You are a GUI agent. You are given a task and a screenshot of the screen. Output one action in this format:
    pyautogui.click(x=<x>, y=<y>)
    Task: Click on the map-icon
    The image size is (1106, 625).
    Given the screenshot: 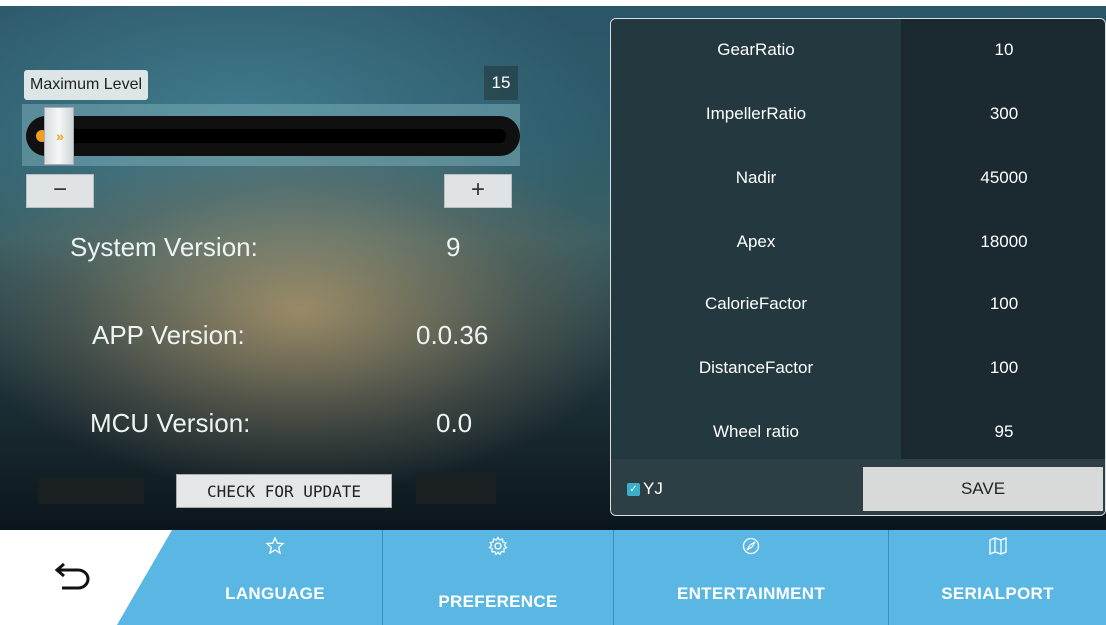 What is the action you would take?
    pyautogui.click(x=997, y=546)
    